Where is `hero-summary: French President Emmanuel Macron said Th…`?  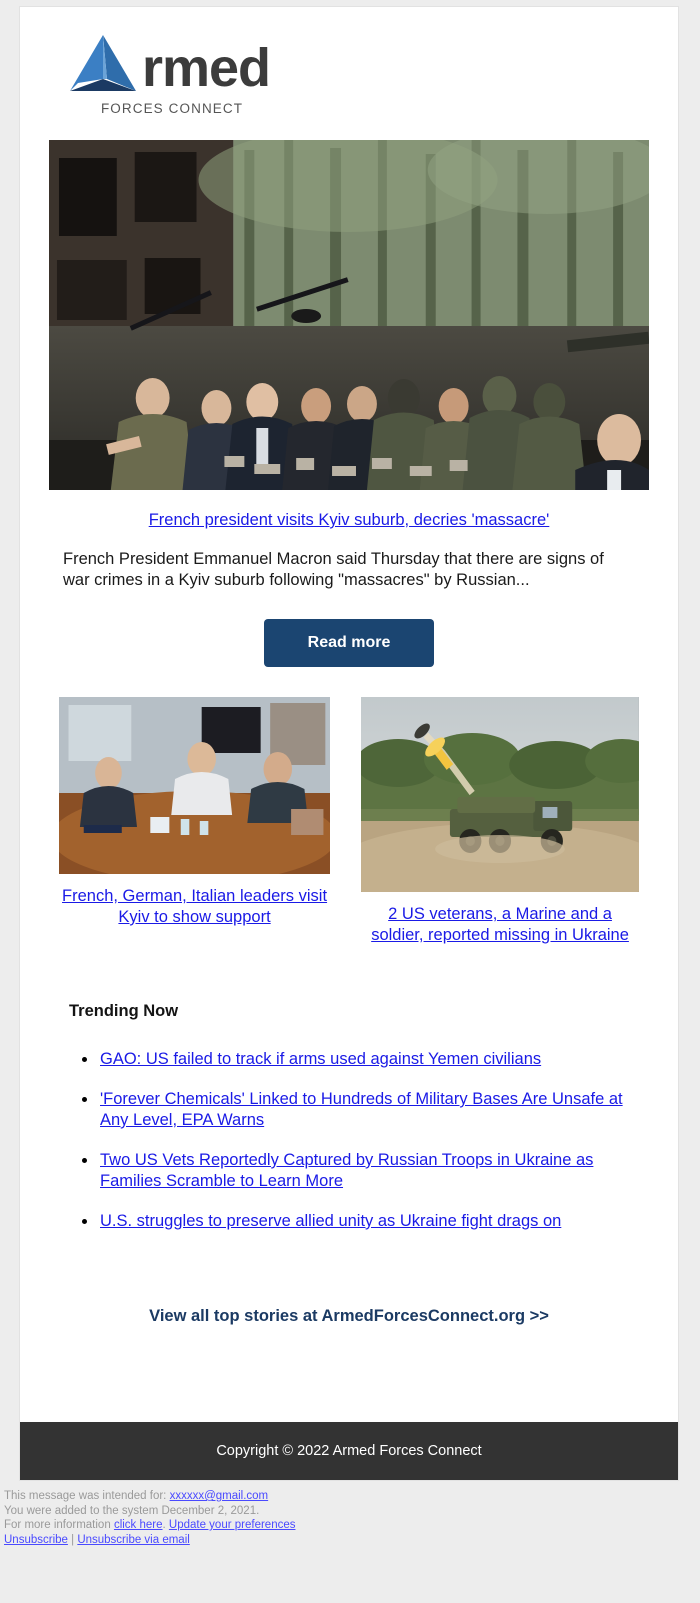 hero-summary: French President Emmanuel Macron said Th… is located at coordinates (333, 569).